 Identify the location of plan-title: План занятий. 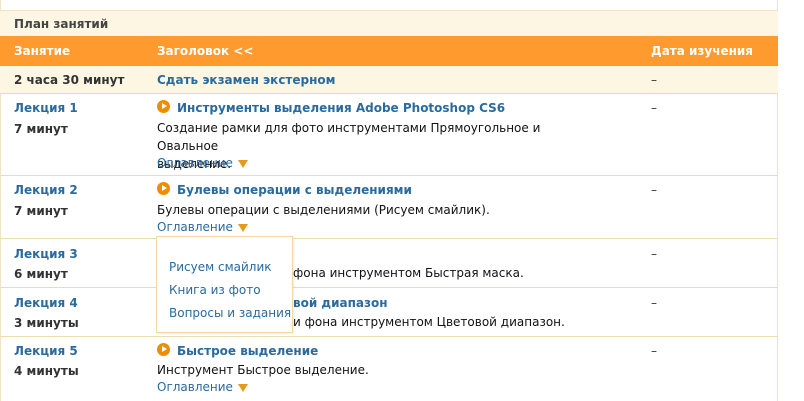
(389, 23).